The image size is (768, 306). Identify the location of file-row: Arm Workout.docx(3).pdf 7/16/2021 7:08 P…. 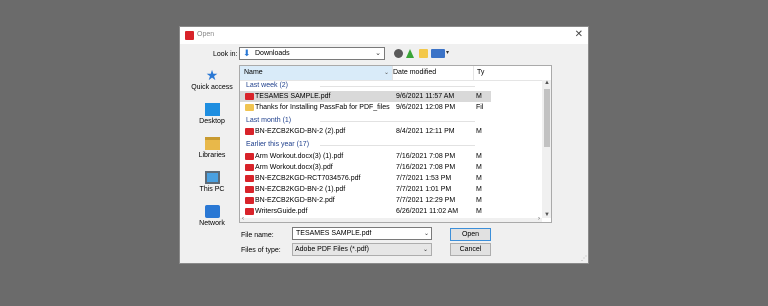
(361, 167).